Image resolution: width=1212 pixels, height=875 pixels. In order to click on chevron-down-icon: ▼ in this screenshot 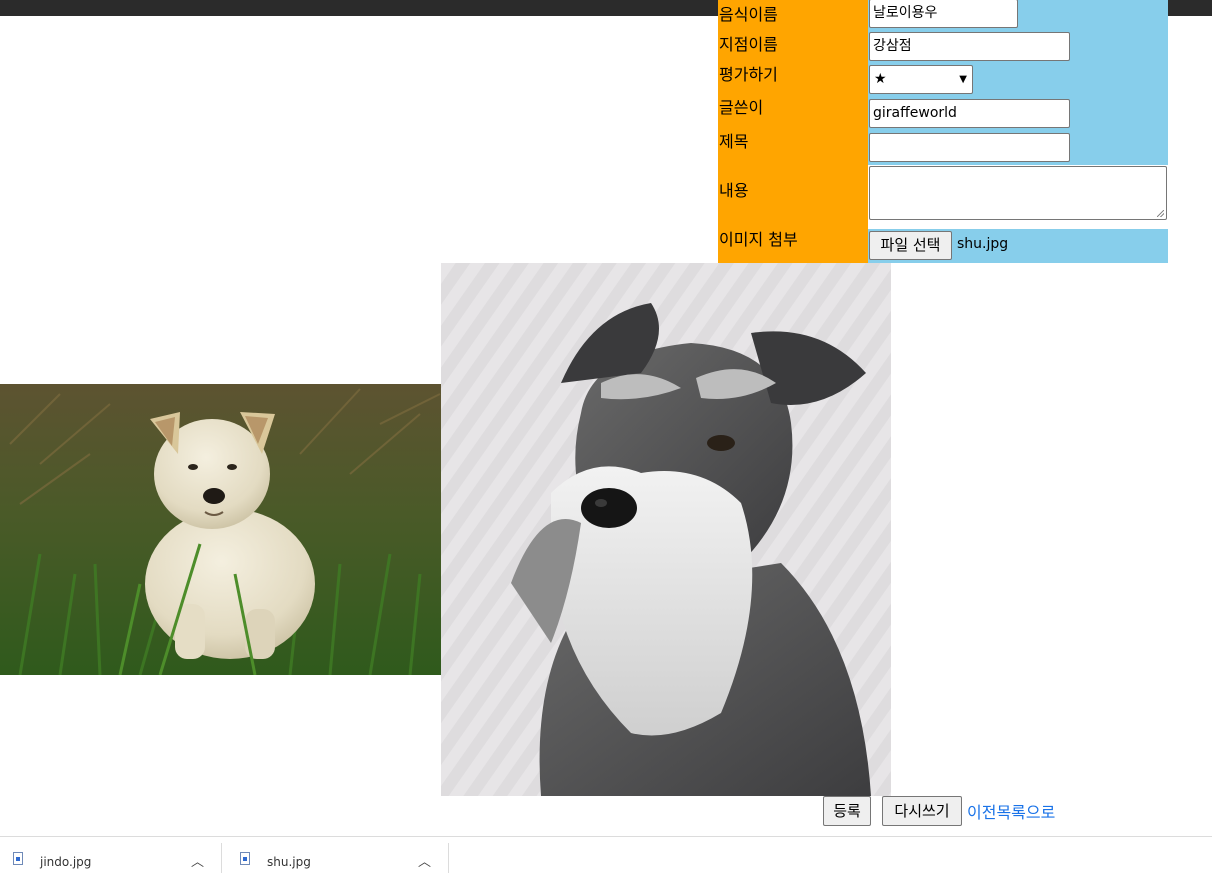, I will do `click(963, 79)`.